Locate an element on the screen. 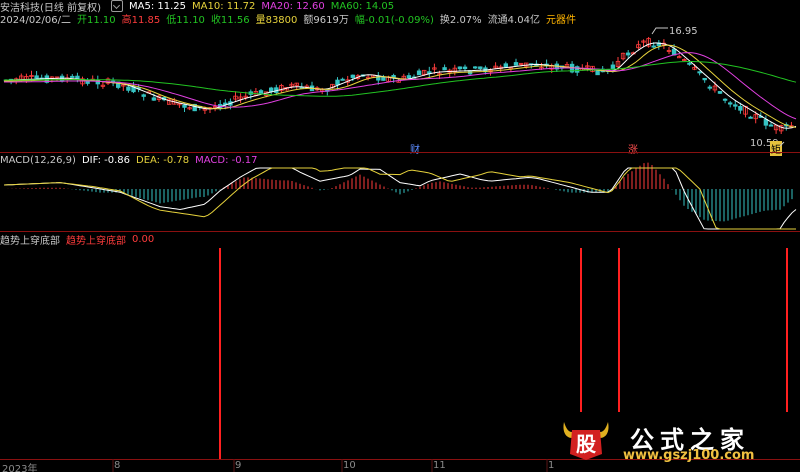 The image size is (800, 472). watermark-logo: 股 公式之家 www.gszj100.com is located at coordinates (680, 445).